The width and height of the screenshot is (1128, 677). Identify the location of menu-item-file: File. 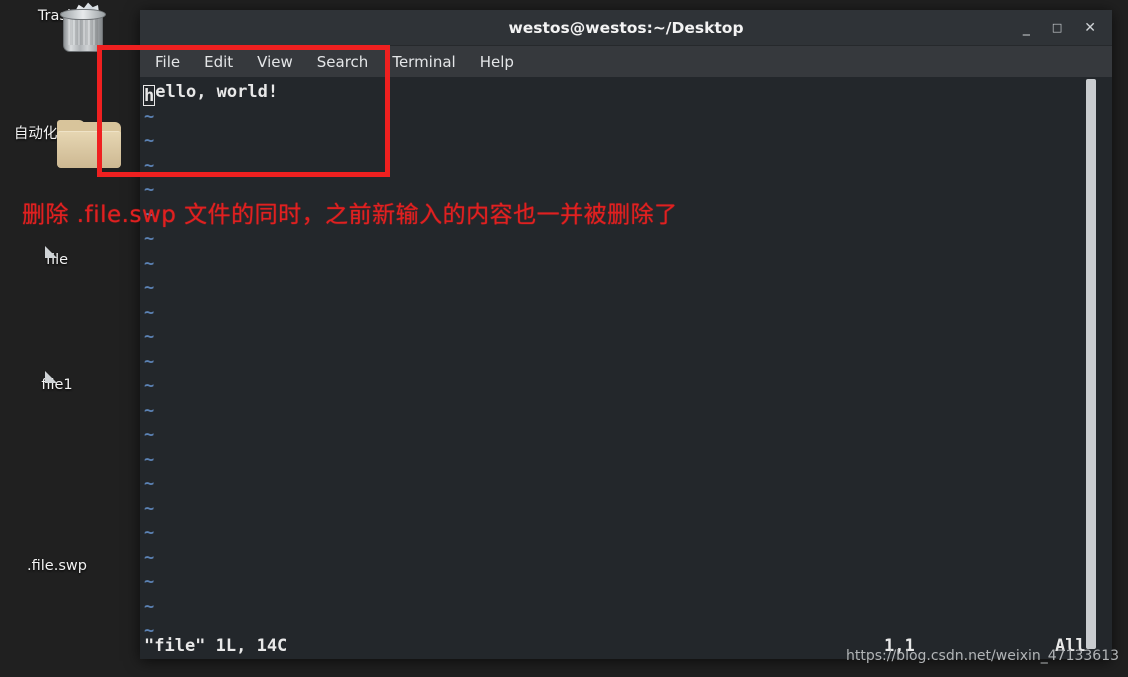
(167, 62).